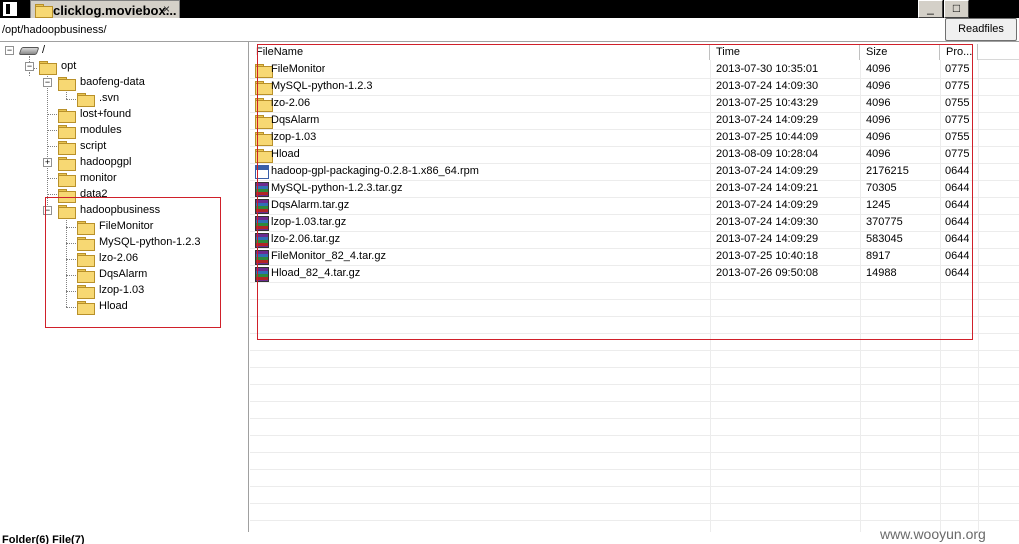 Image resolution: width=1019 pixels, height=544 pixels. What do you see at coordinates (285, 154) in the screenshot?
I see `file-name-cell: Hload` at bounding box center [285, 154].